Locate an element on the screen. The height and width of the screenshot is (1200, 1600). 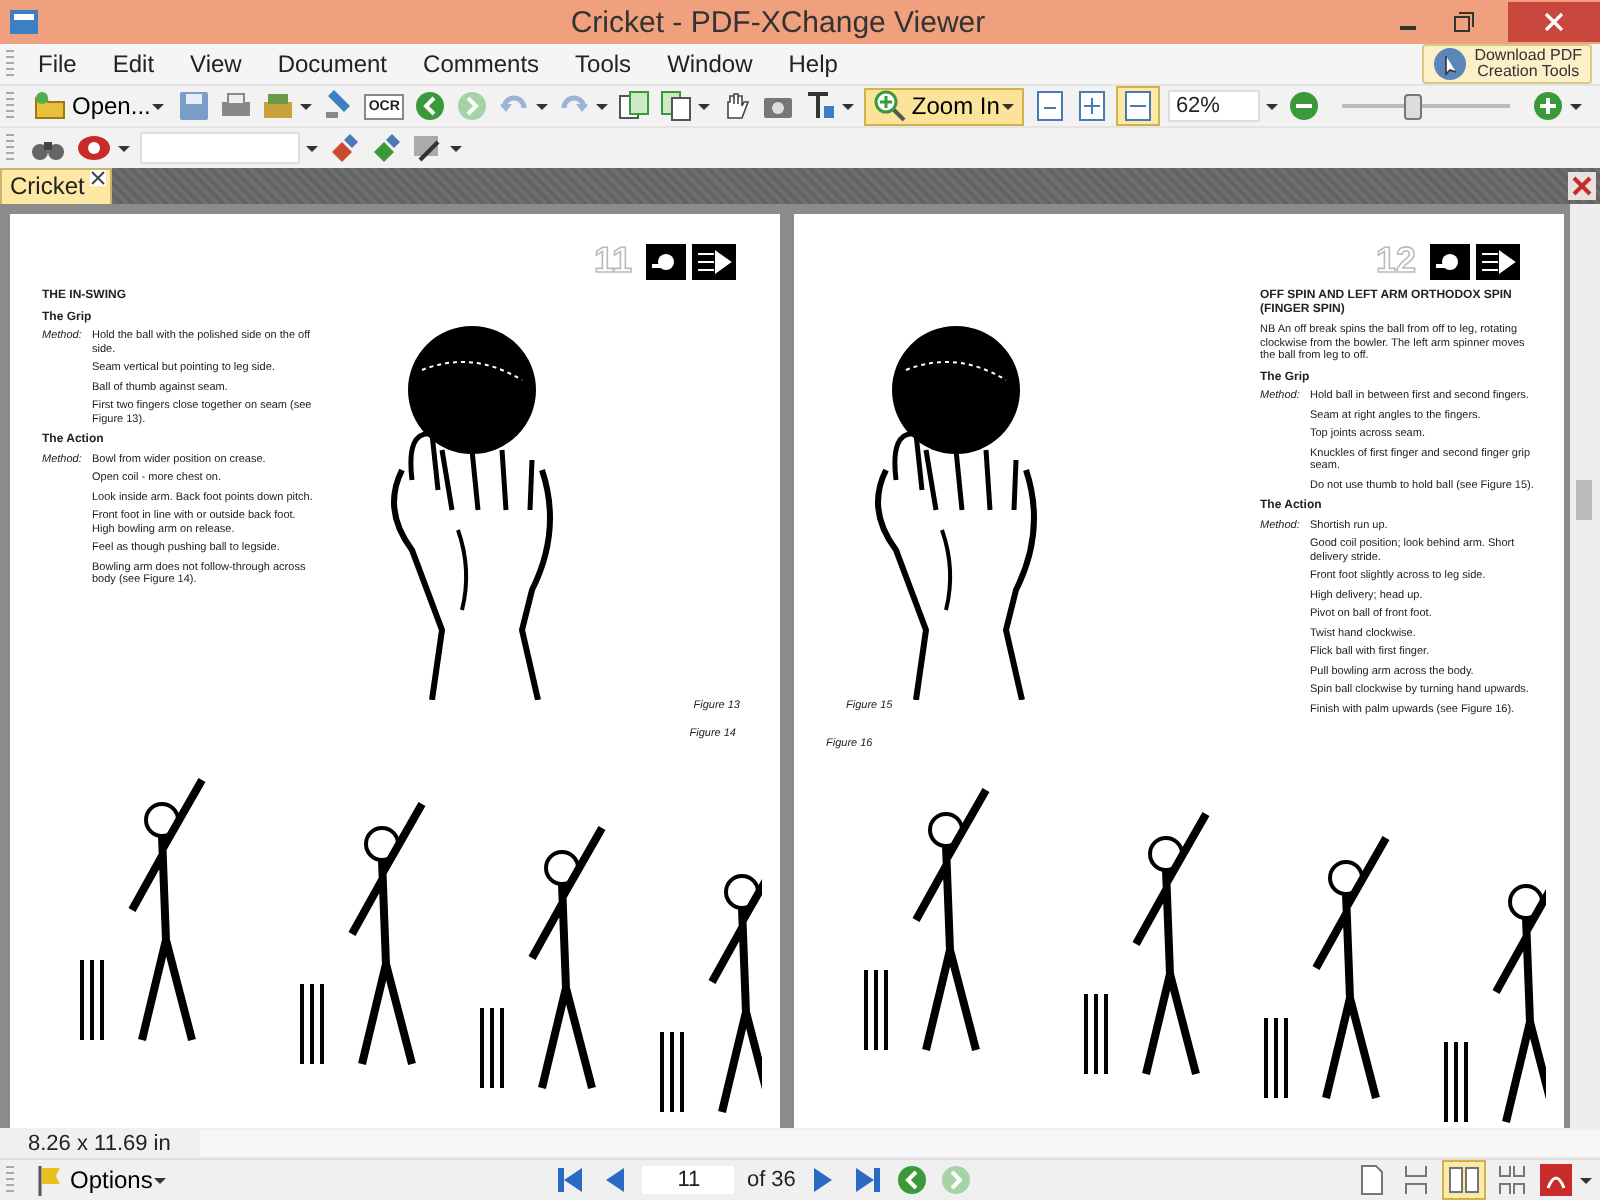
slider-thumb is located at coordinates (1412, 106).